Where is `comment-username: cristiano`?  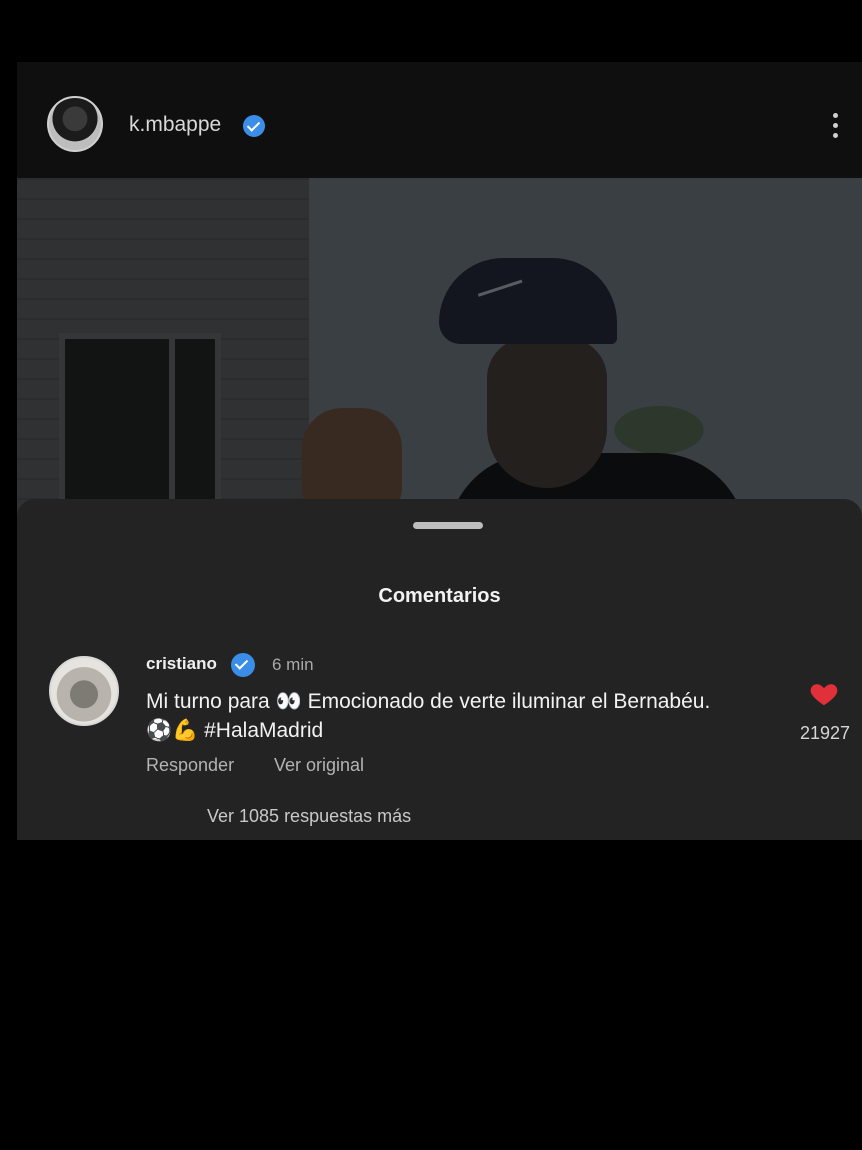 comment-username: cristiano is located at coordinates (181, 664).